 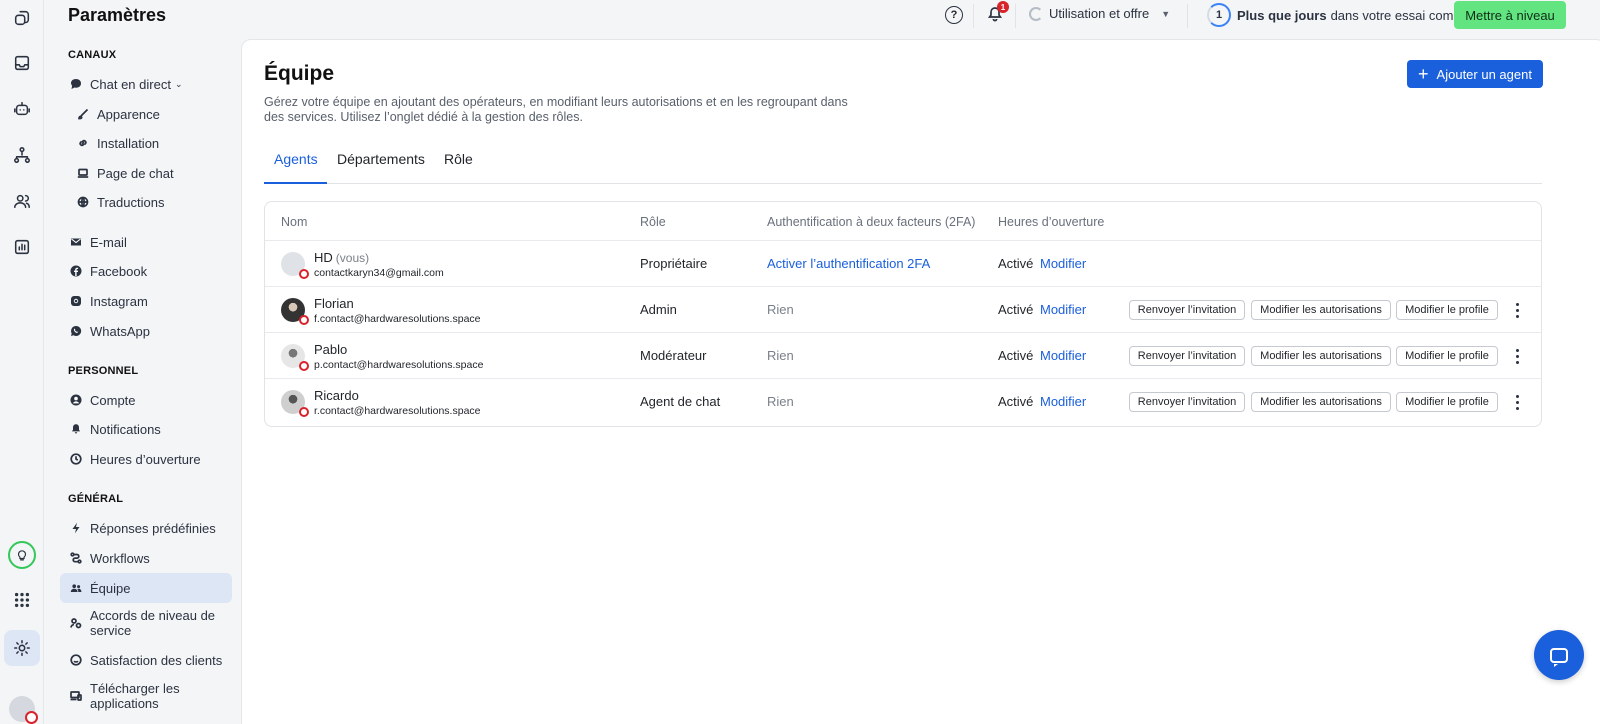 What do you see at coordinates (103, 371) in the screenshot?
I see `section-personal: PERSONNEL` at bounding box center [103, 371].